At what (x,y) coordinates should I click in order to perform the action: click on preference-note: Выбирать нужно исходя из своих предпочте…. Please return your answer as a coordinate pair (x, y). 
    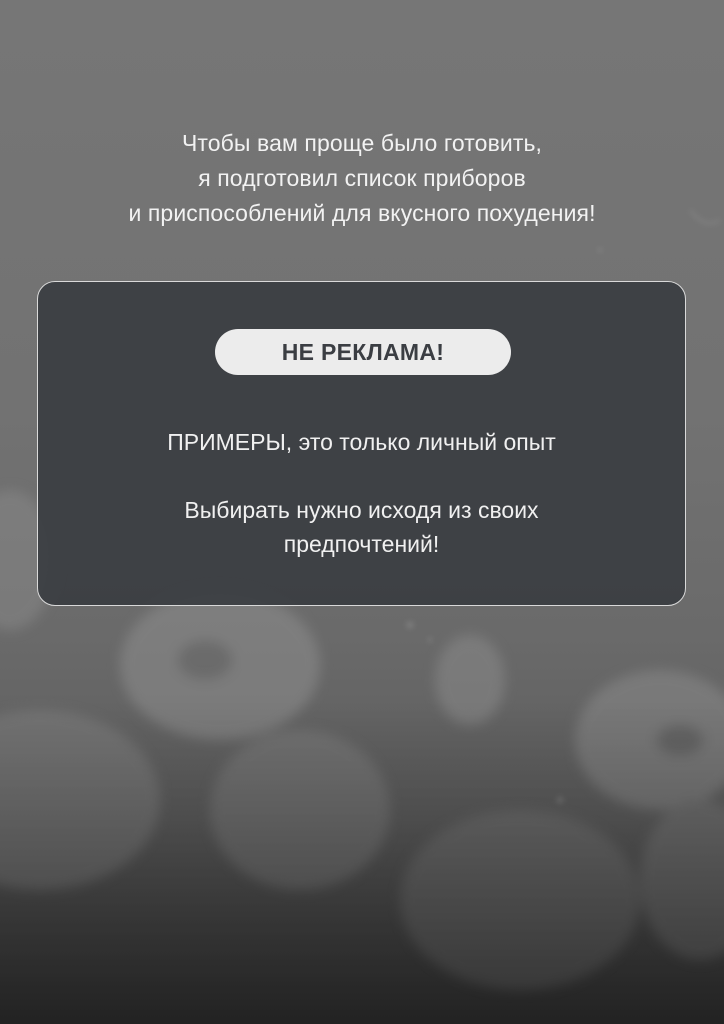
    Looking at the image, I should click on (361, 527).